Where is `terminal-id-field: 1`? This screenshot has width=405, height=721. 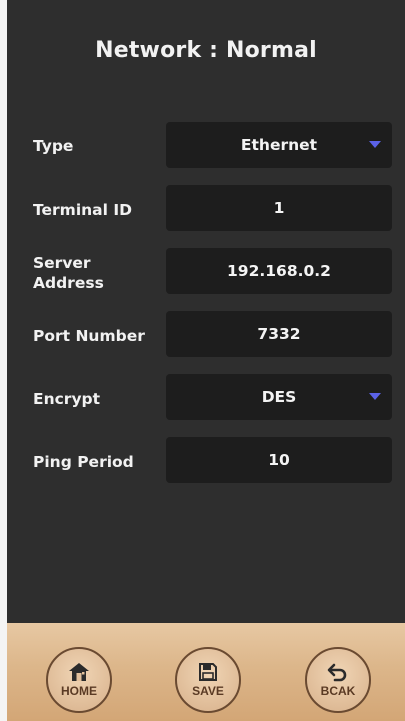
terminal-id-field: 1 is located at coordinates (279, 208).